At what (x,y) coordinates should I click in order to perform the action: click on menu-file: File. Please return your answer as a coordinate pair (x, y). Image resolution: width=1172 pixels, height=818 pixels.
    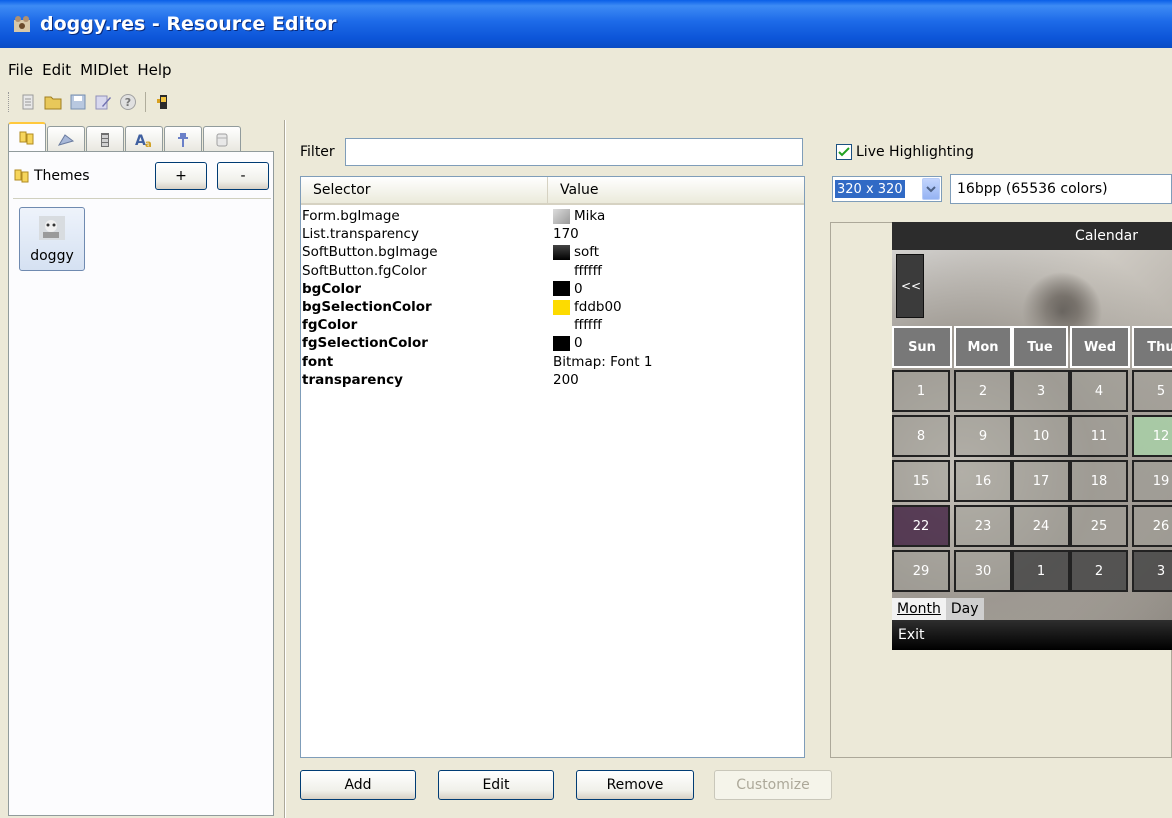
    Looking at the image, I should click on (20, 70).